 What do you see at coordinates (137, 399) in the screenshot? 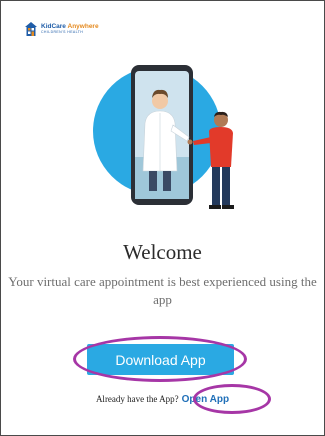
I see `already-have-app-text: Already have the App?` at bounding box center [137, 399].